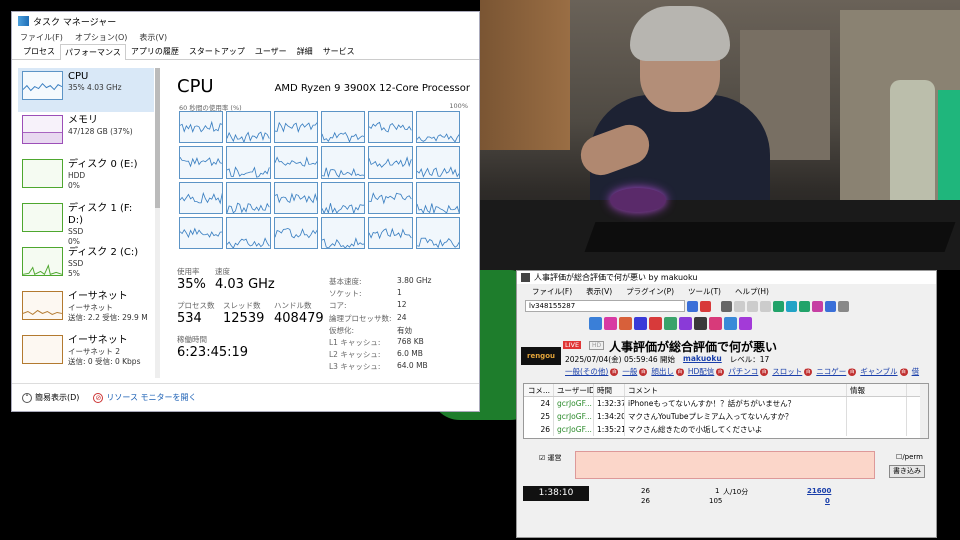 The image size is (960, 540). What do you see at coordinates (827, 501) in the screenshot?
I see `gift-points: 0` at bounding box center [827, 501].